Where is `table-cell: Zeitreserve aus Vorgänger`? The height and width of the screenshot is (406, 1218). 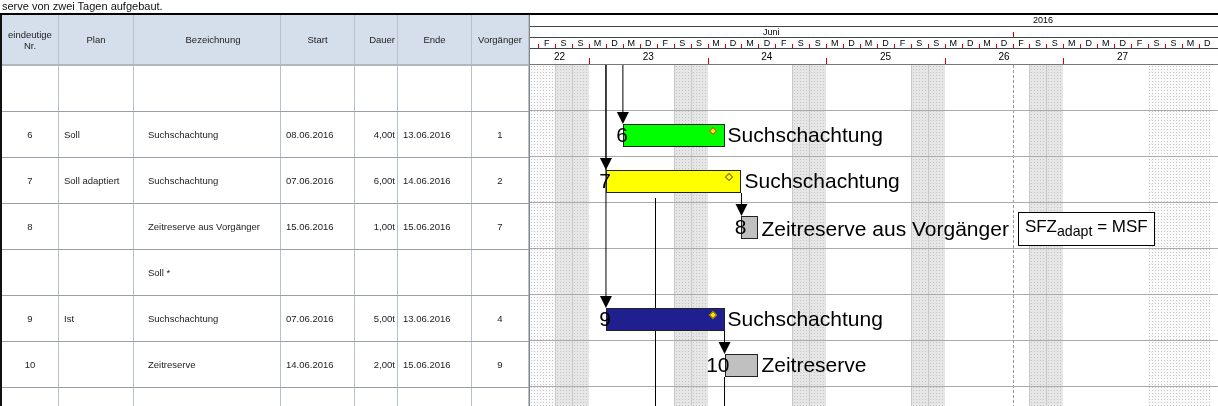
table-cell: Zeitreserve aus Vorgänger is located at coordinates (204, 226).